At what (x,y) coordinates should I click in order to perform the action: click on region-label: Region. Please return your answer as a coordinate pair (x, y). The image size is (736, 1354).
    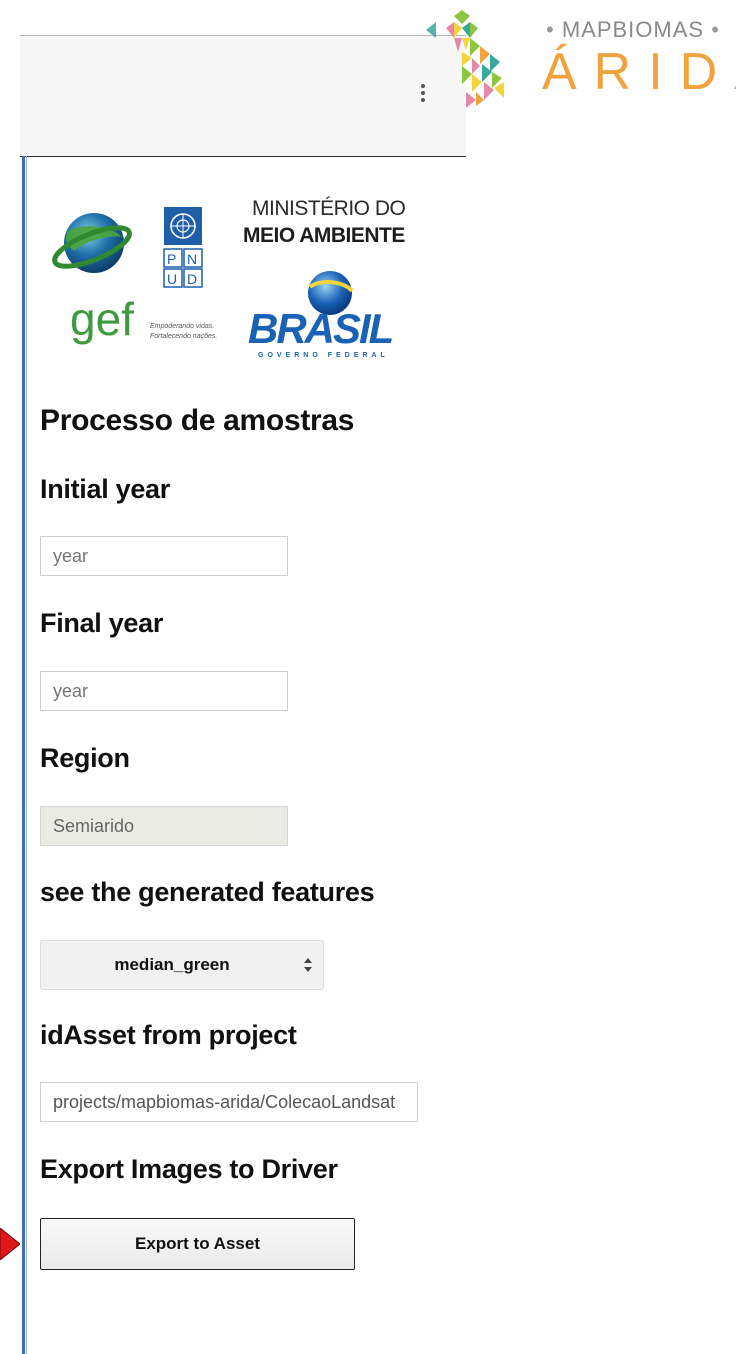
    Looking at the image, I should click on (85, 758).